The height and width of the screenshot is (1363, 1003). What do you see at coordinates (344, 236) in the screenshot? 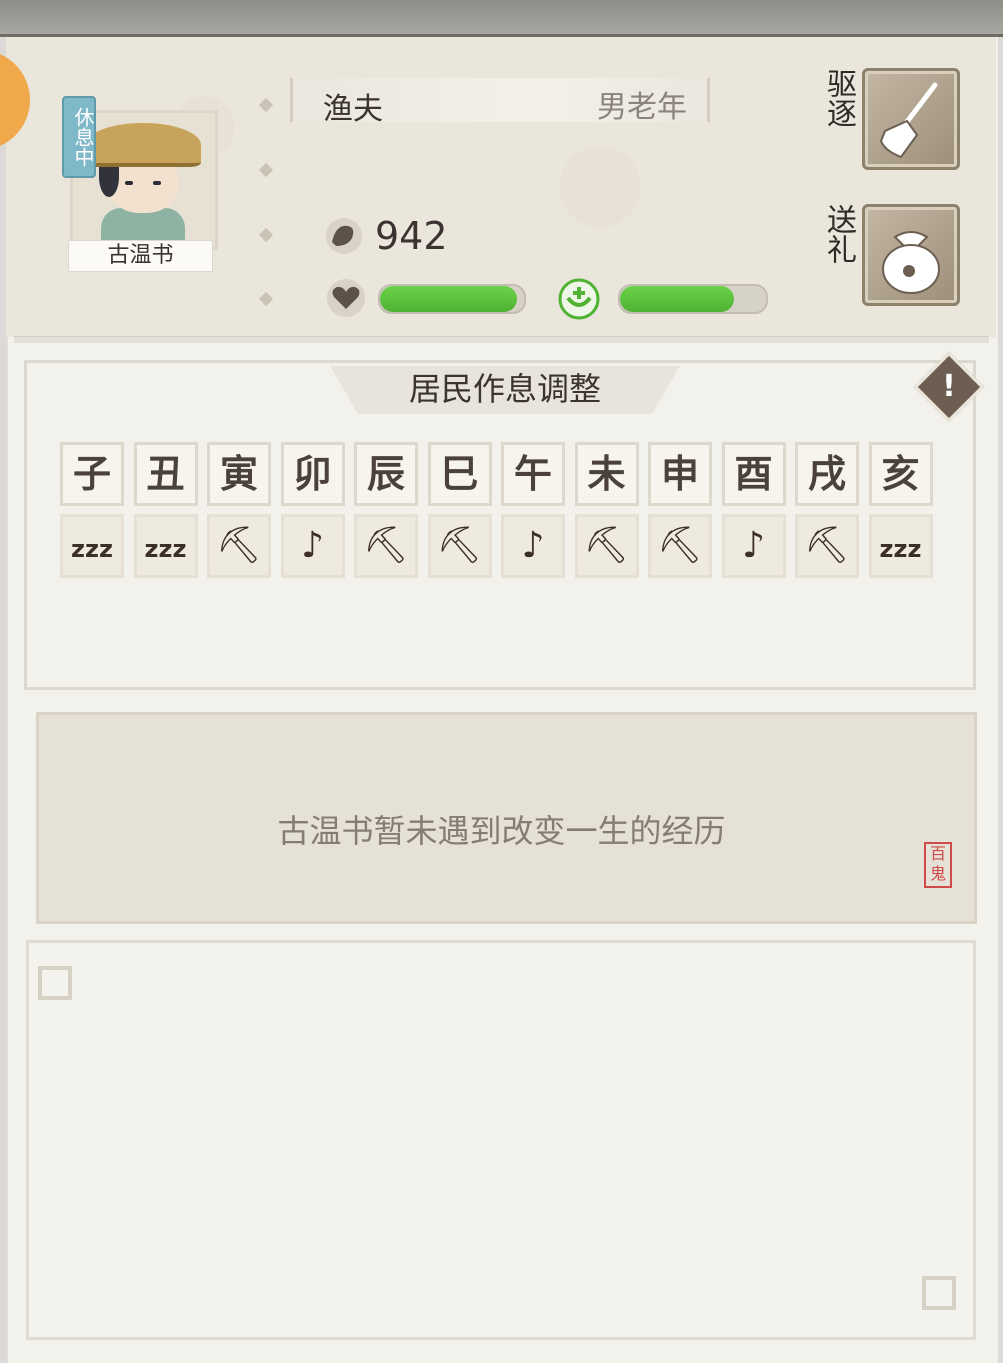
I see `strength-icon` at bounding box center [344, 236].